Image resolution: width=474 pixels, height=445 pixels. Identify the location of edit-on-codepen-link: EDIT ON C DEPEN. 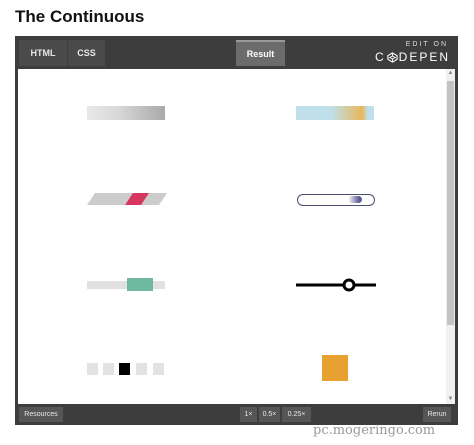
(411, 53).